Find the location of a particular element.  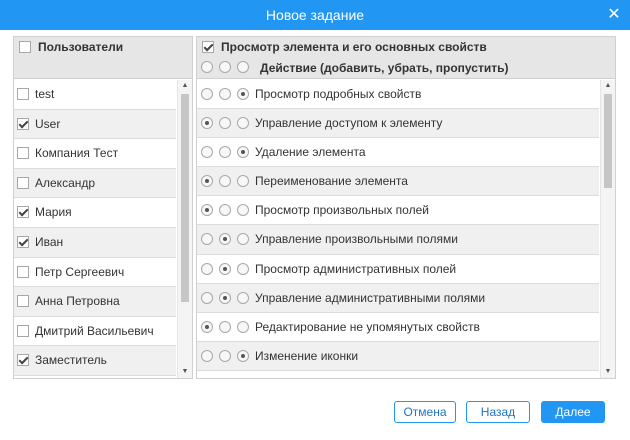

action-add-radio is located at coordinates (207, 67).